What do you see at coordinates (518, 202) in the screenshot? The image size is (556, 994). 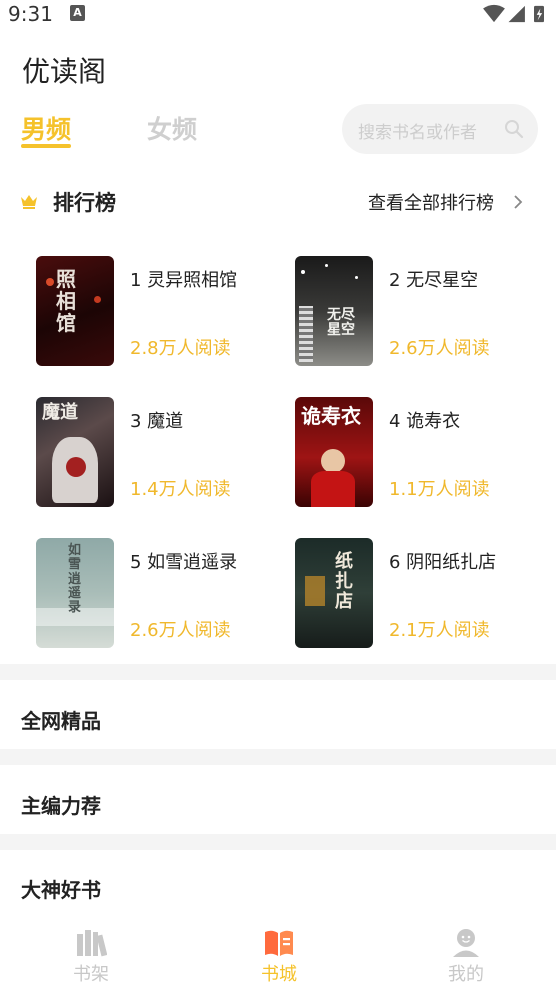 I see `chevron-right-icon` at bounding box center [518, 202].